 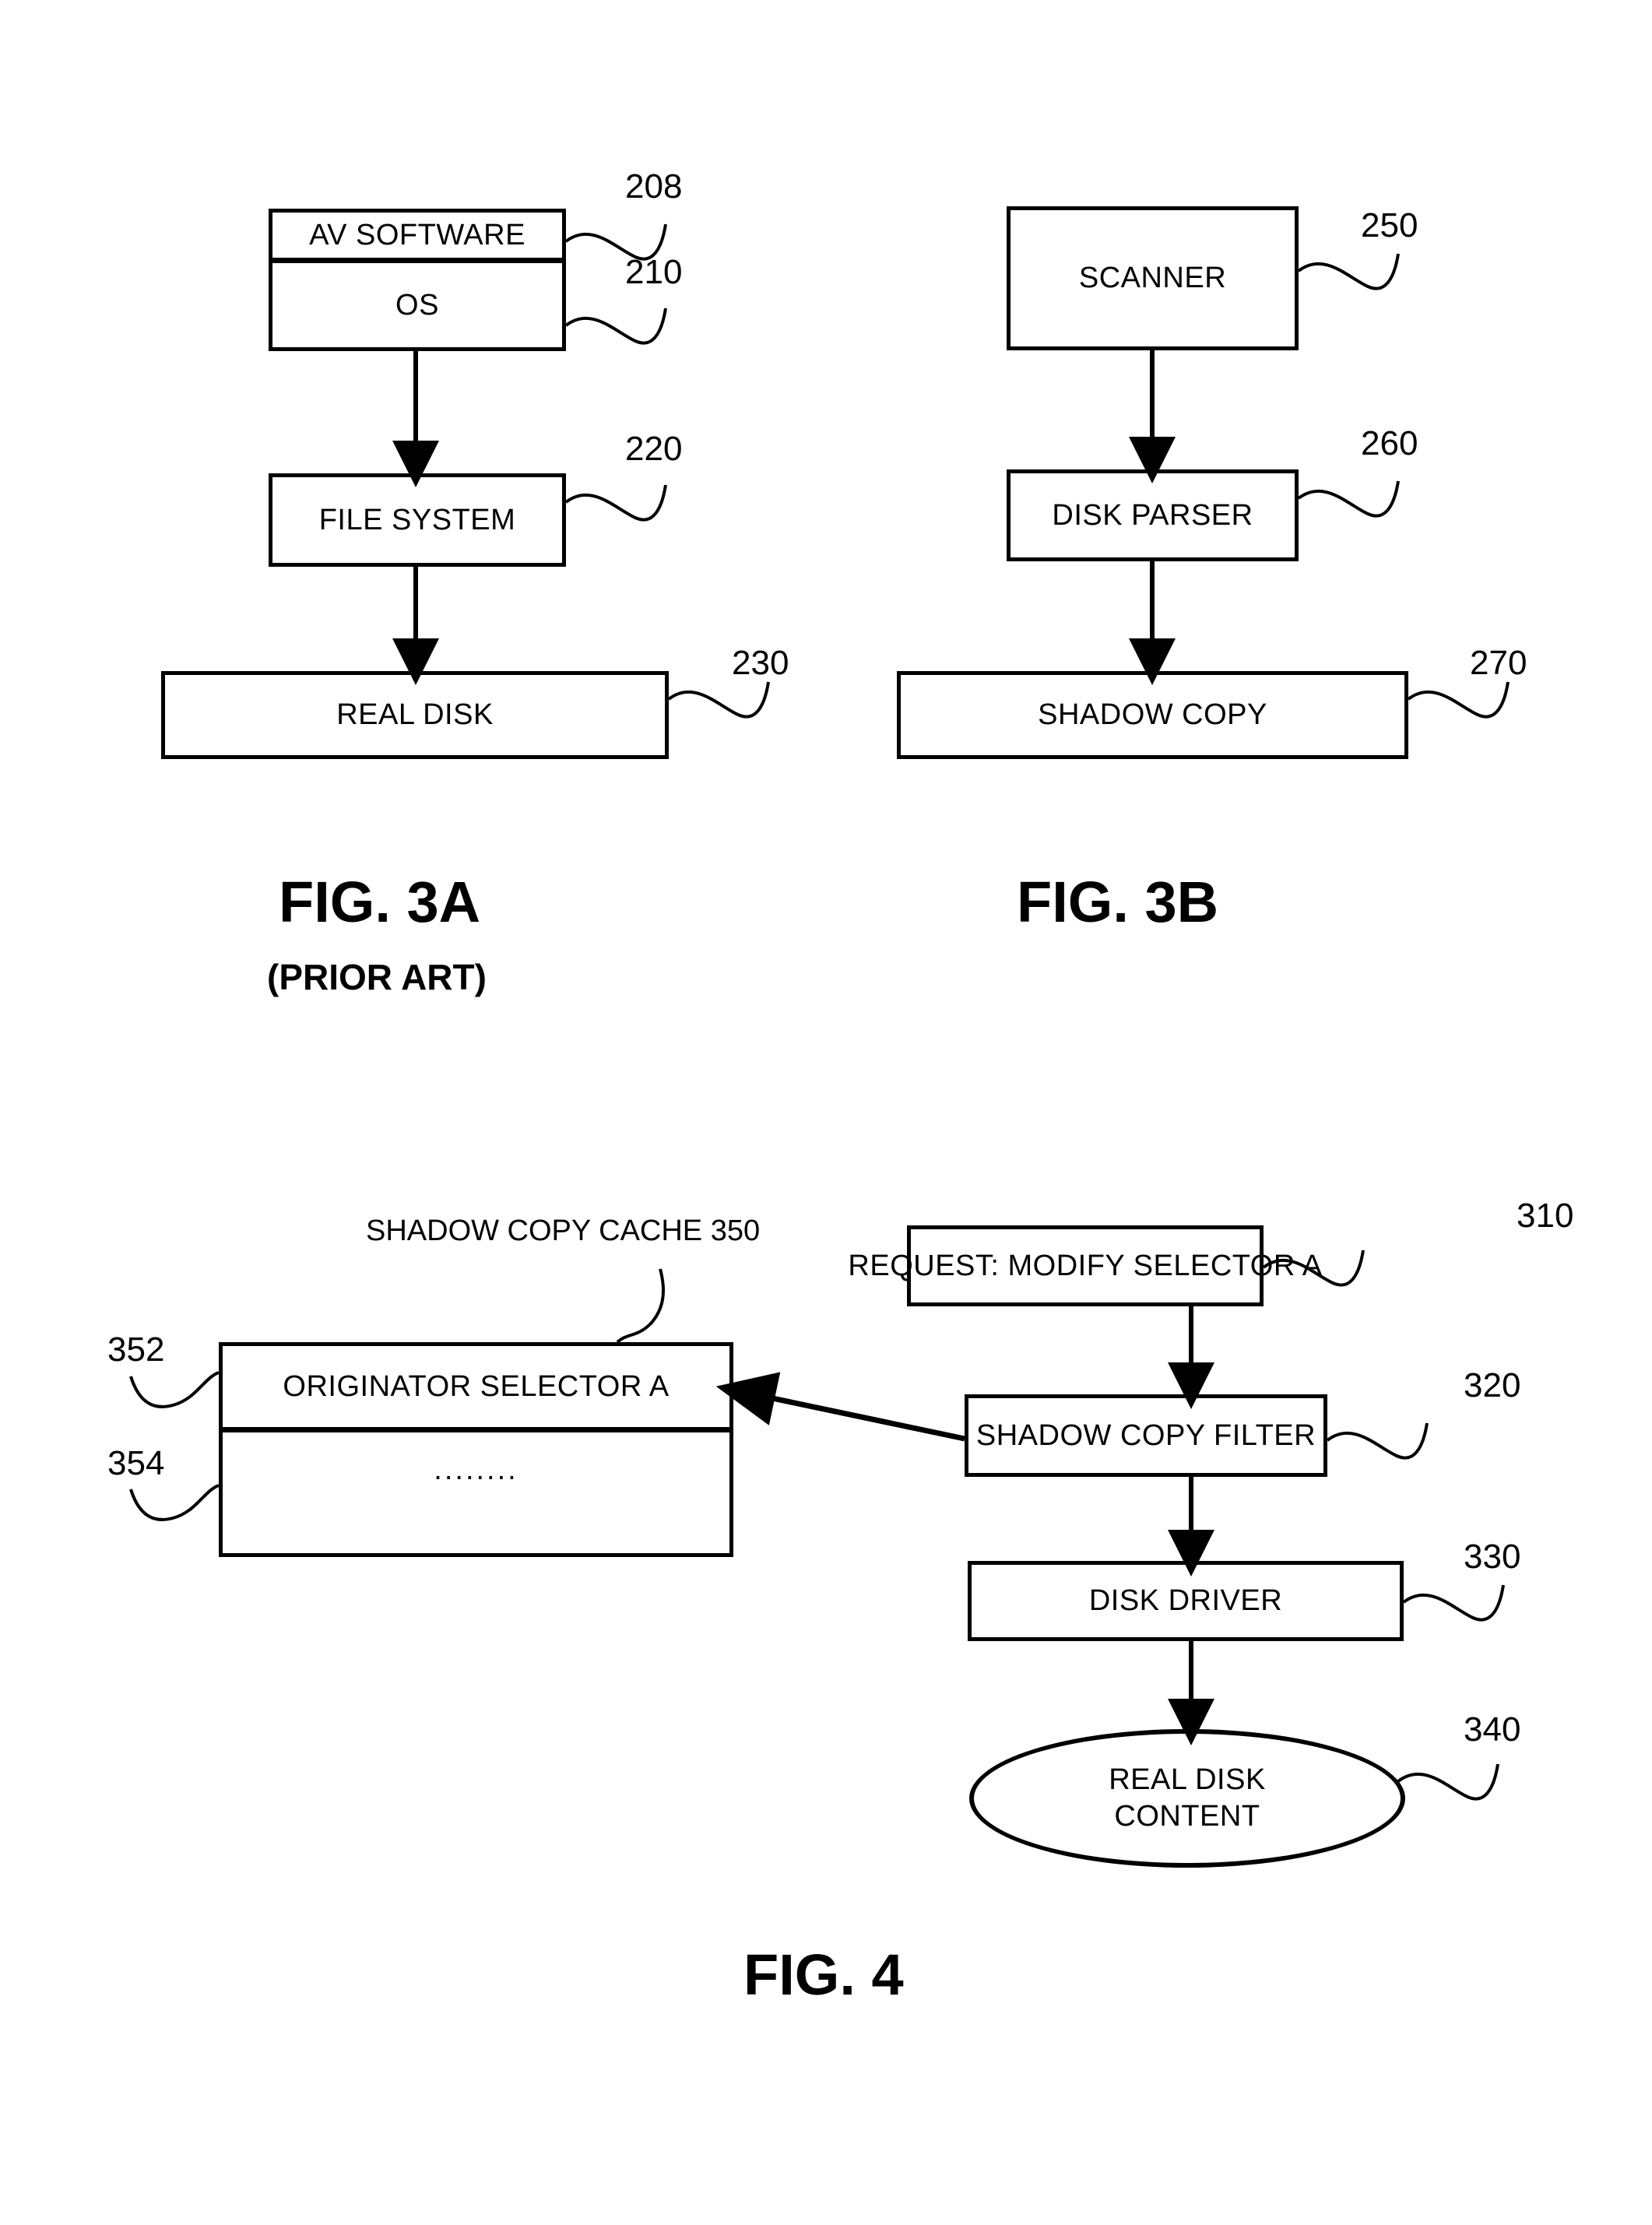 I want to click on fig3a-file-system-box: FILE SYSTEM, so click(x=418, y=520).